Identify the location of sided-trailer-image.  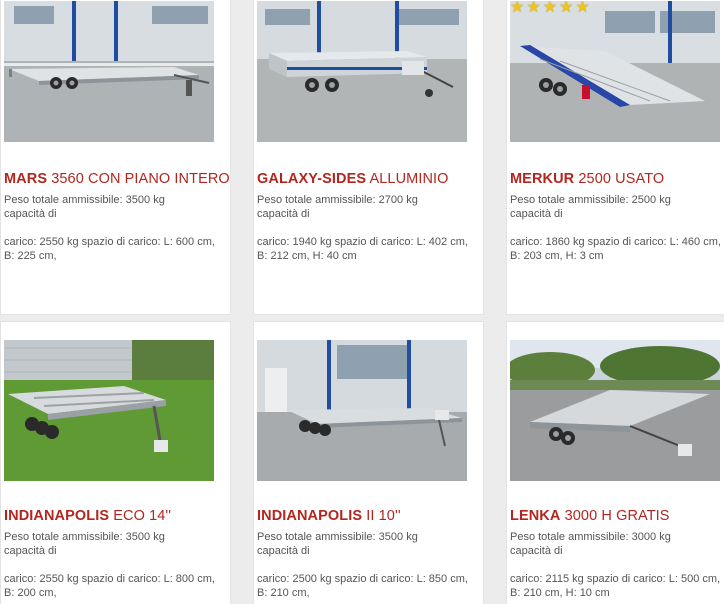
(362, 71).